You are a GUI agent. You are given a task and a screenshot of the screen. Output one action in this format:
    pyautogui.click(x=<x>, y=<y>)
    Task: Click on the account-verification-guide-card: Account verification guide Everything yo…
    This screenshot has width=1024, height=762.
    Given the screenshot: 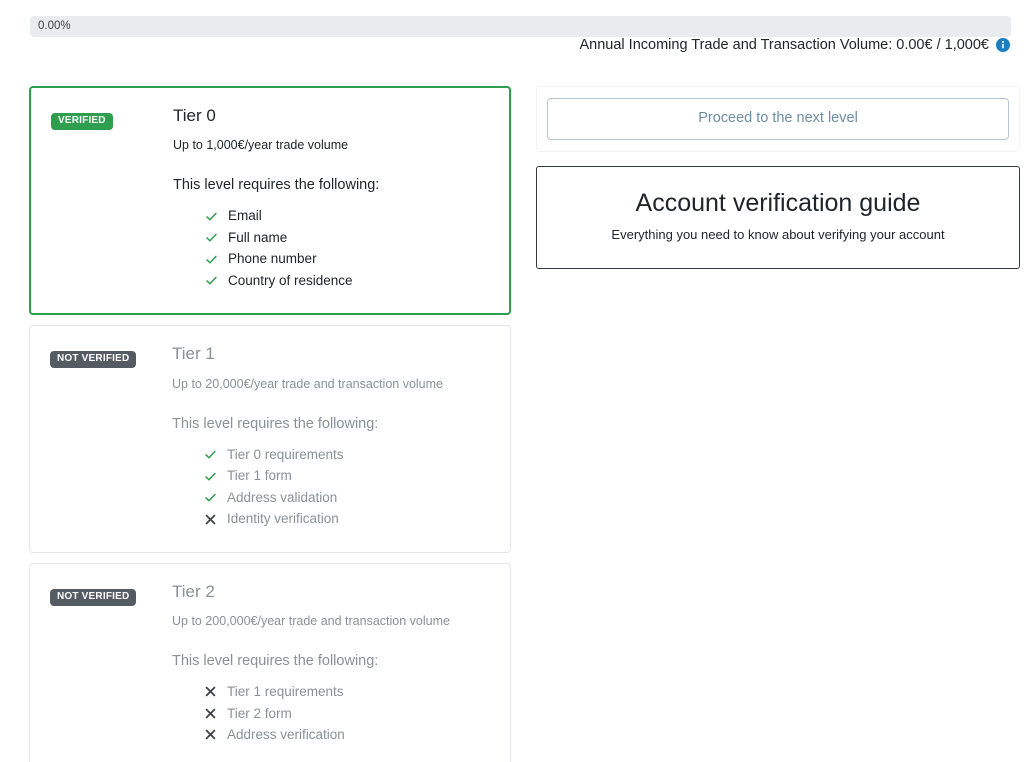 What is the action you would take?
    pyautogui.click(x=778, y=217)
    